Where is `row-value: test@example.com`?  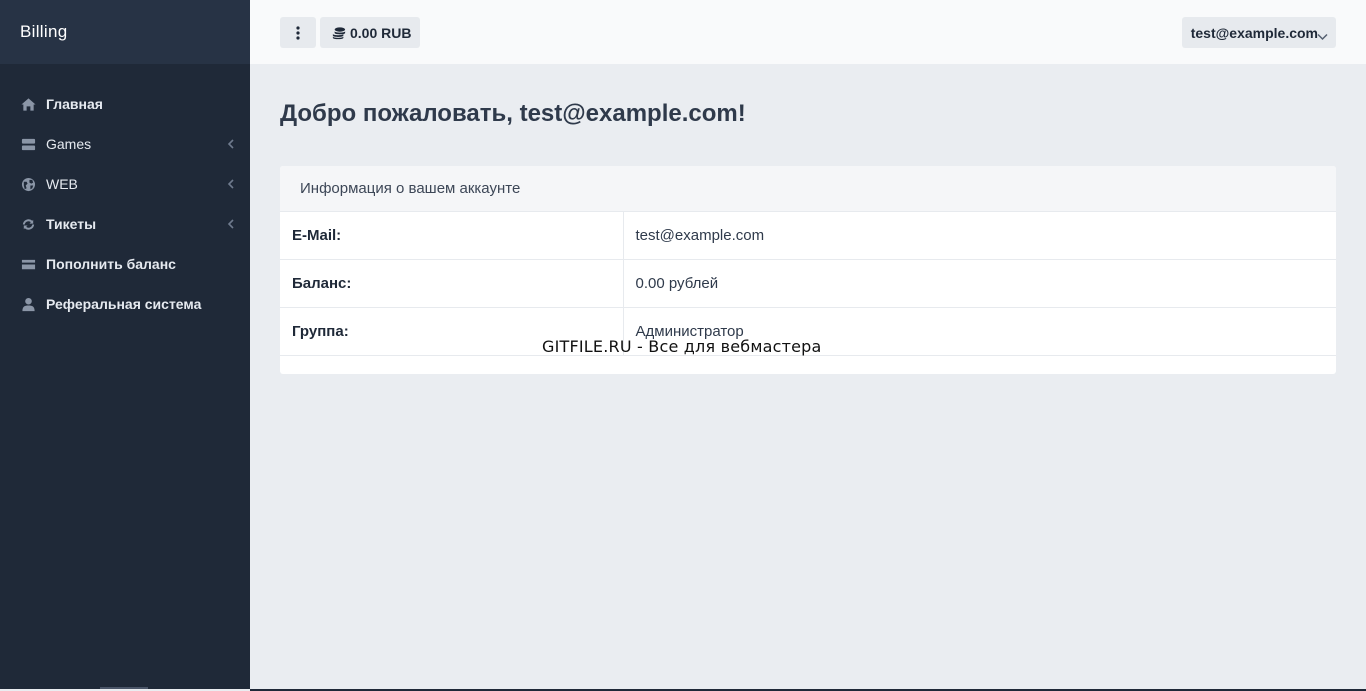
row-value: test@example.com is located at coordinates (979, 235).